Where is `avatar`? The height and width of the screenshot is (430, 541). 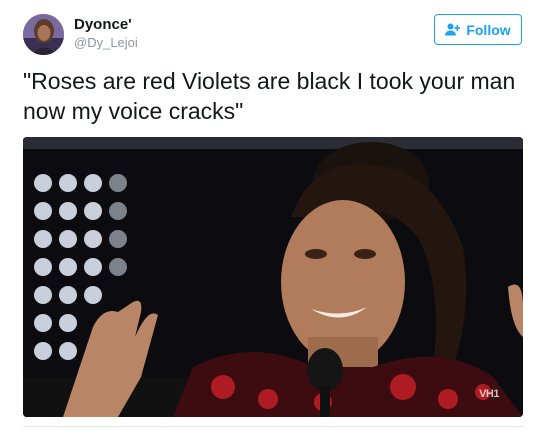 avatar is located at coordinates (43, 34).